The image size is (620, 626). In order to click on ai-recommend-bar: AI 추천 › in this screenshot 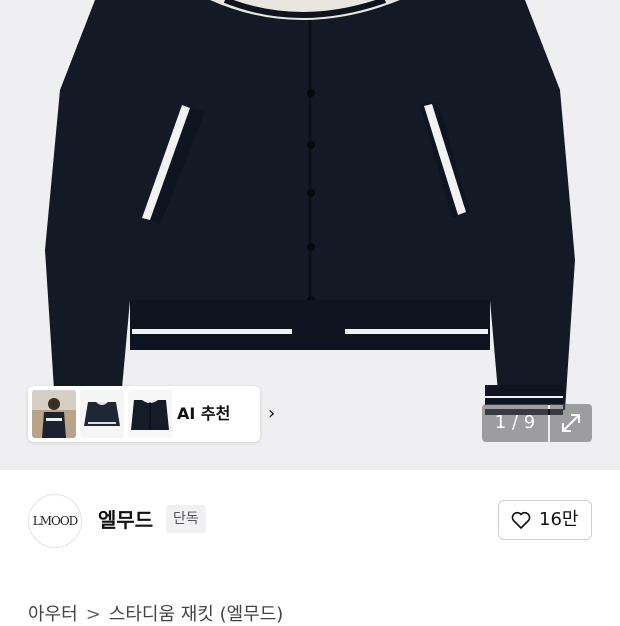, I will do `click(151, 414)`.